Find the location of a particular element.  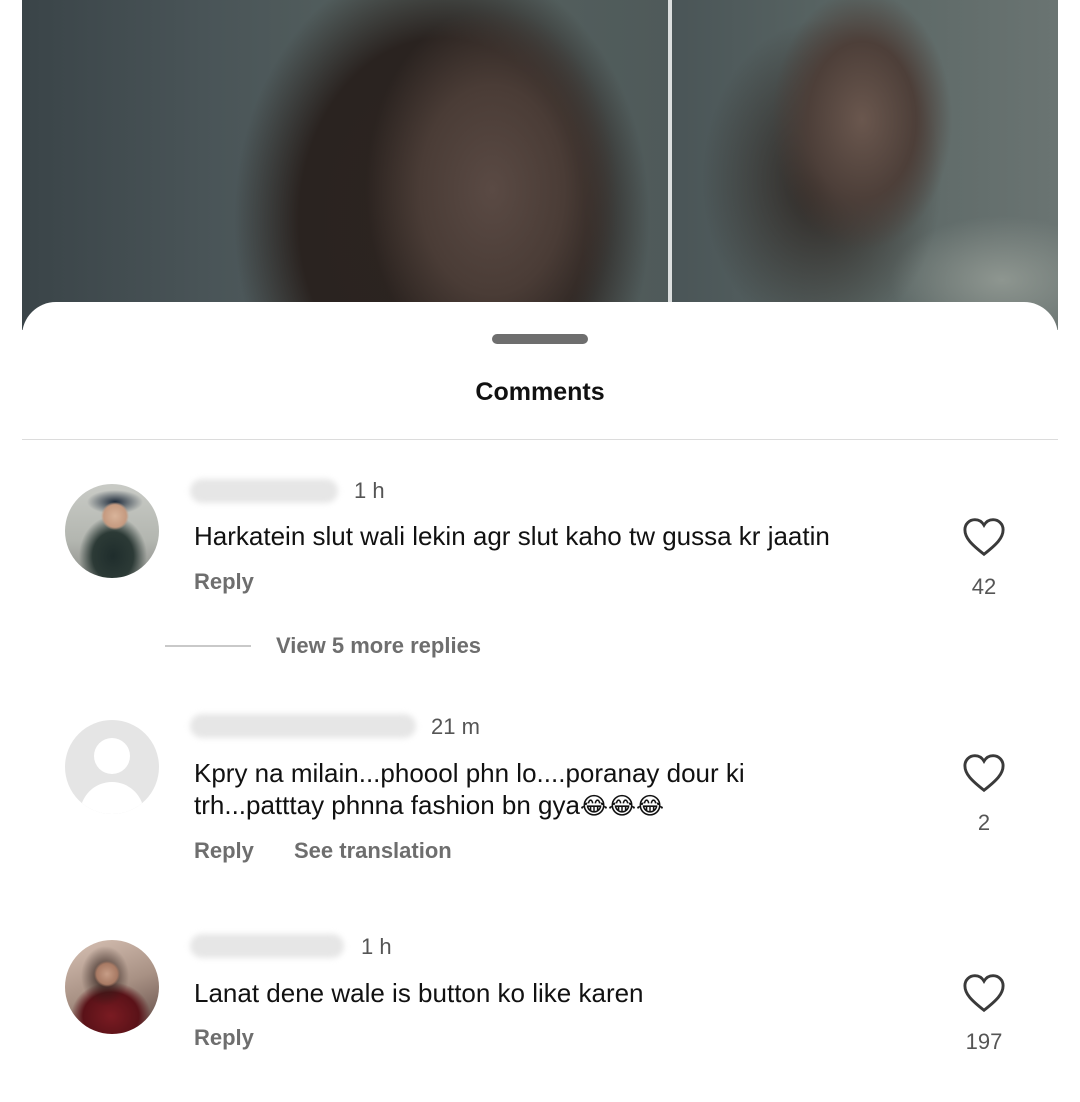

laughing-emoji: 😂😂😂 is located at coordinates (622, 806).